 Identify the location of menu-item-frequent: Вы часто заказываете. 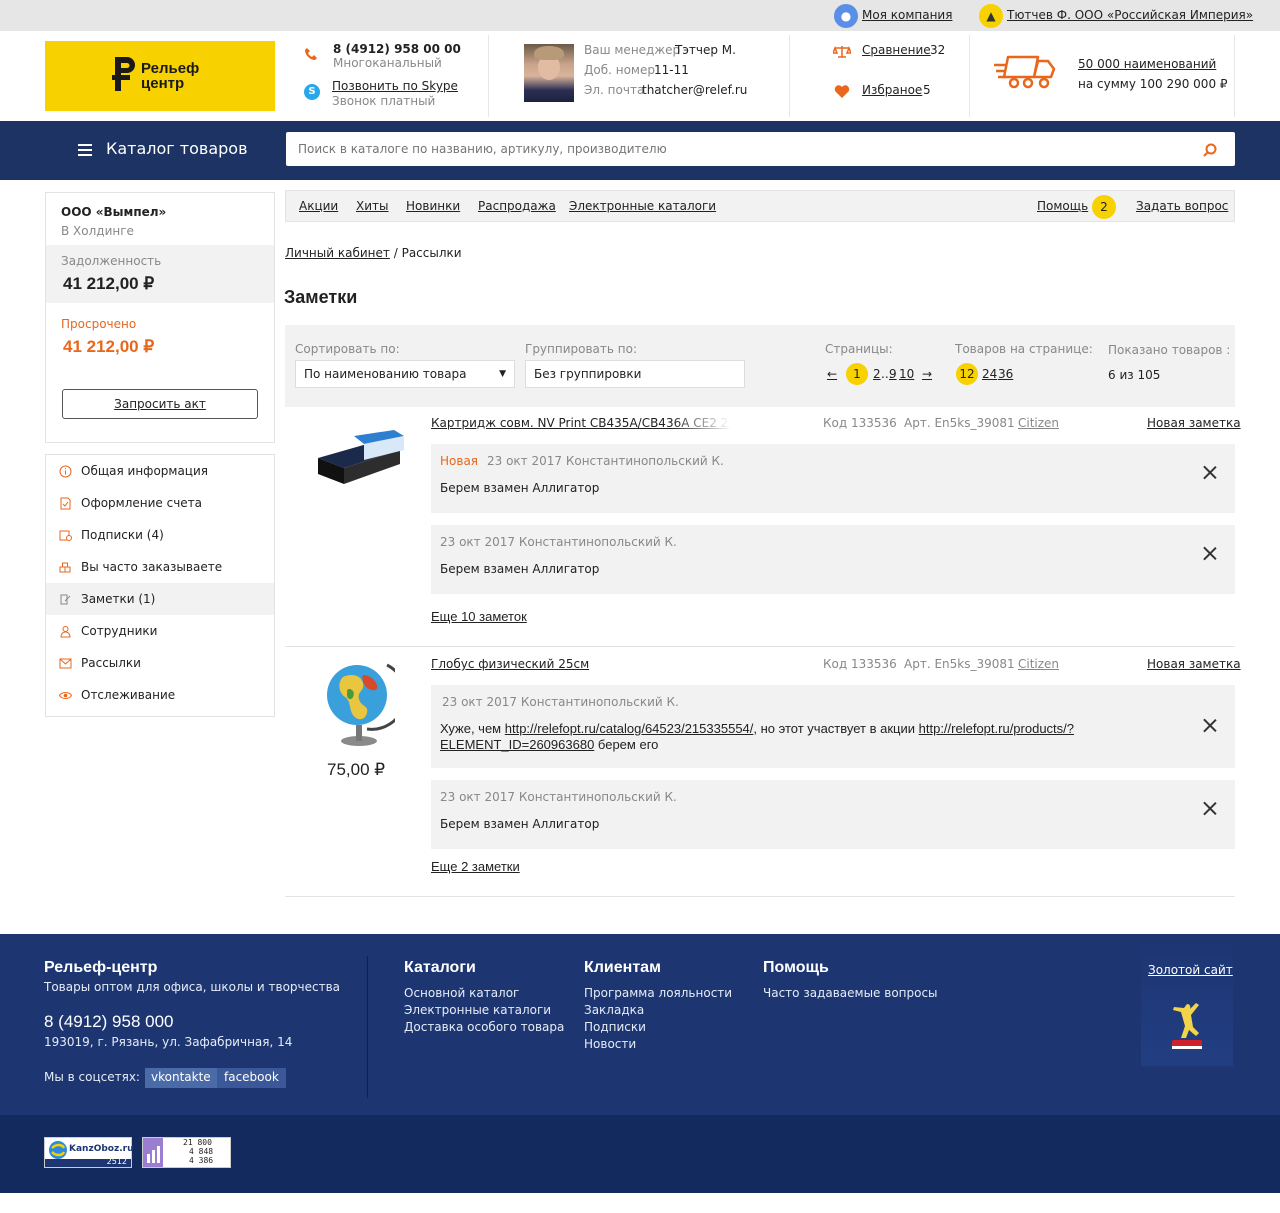
(160, 567).